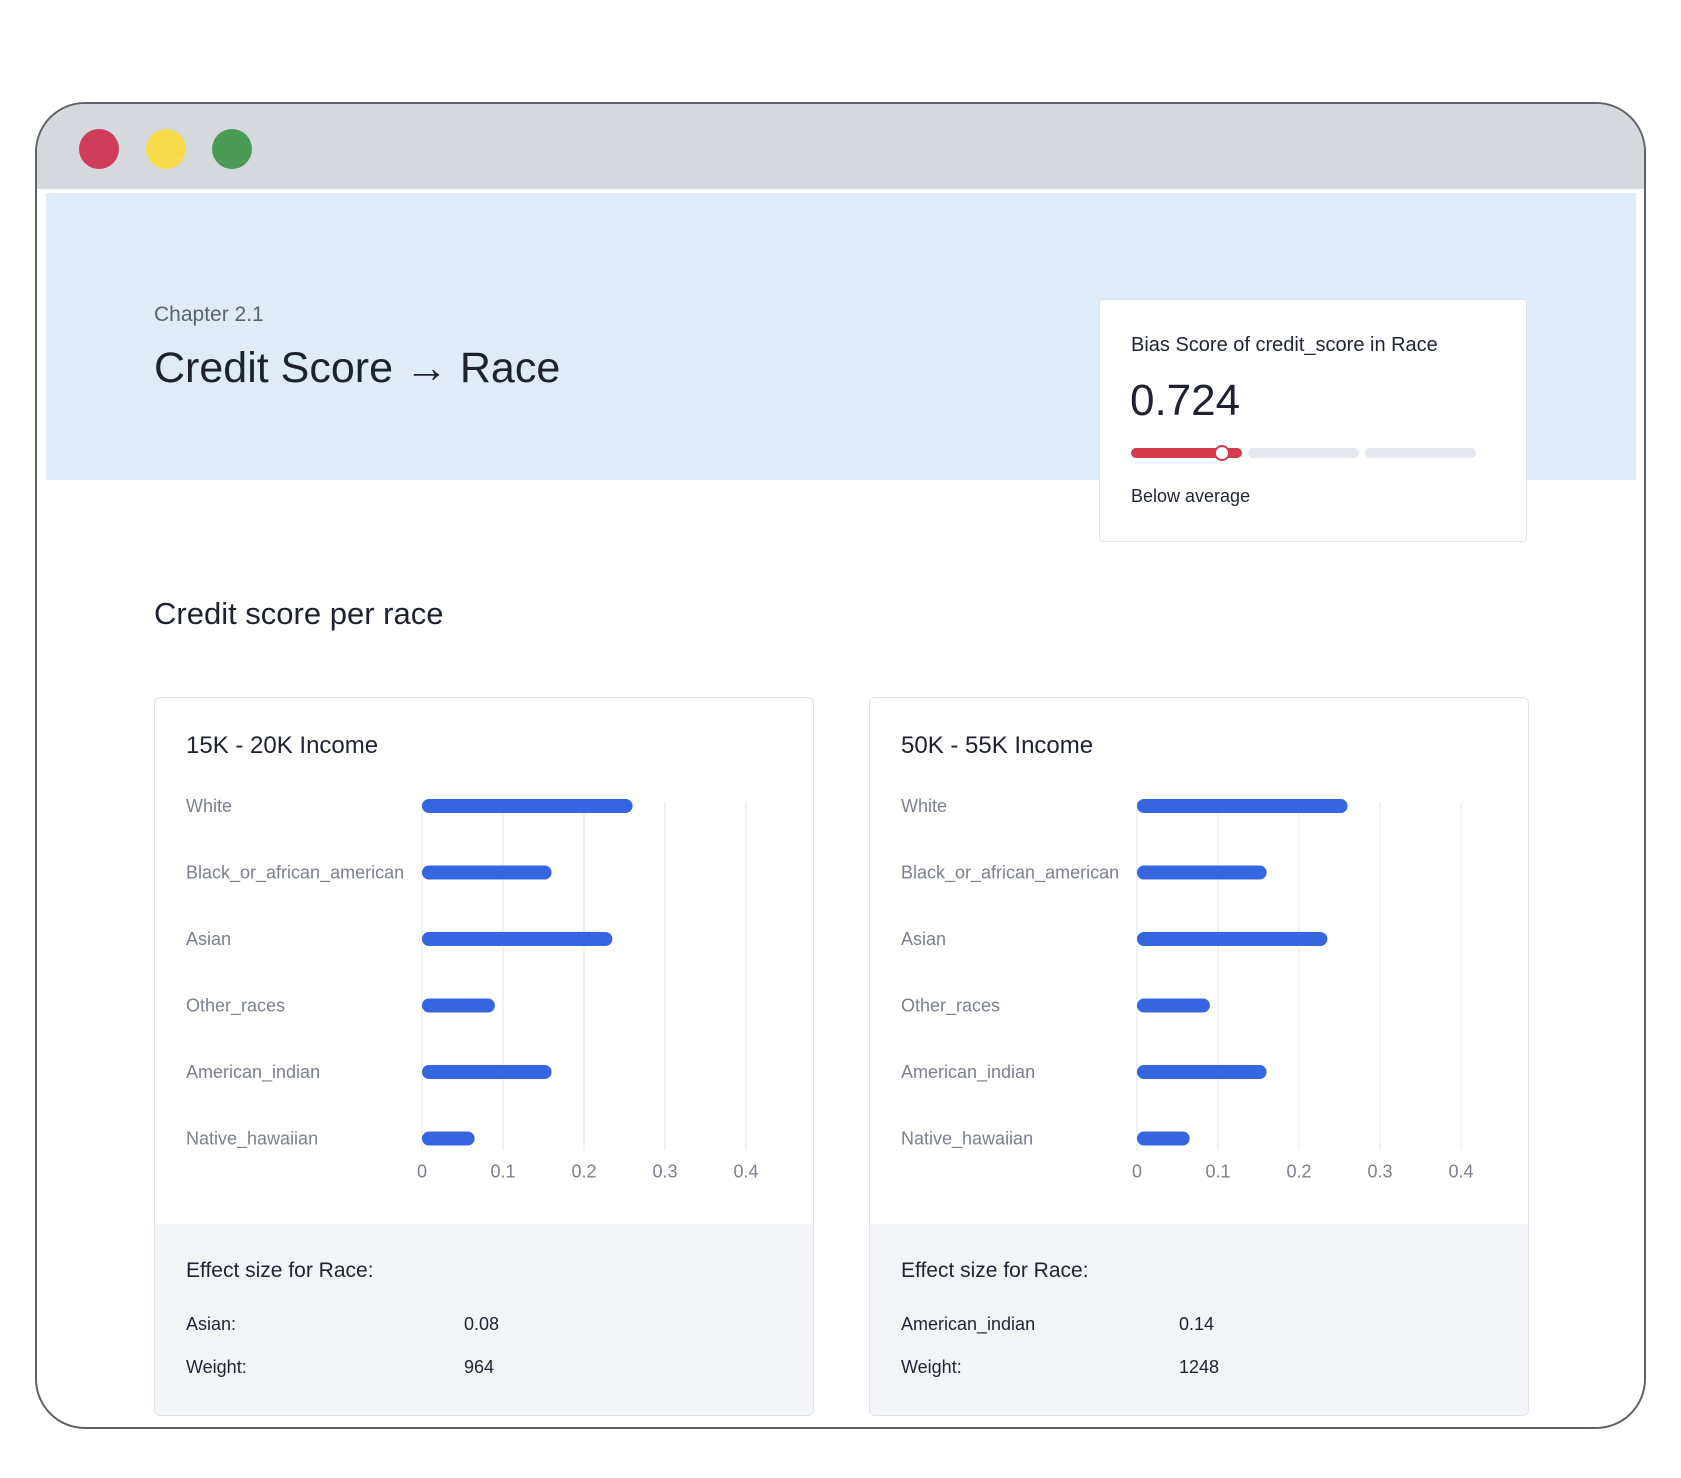 The image size is (1681, 1478). What do you see at coordinates (1186, 453) in the screenshot?
I see `meter-segment-low` at bounding box center [1186, 453].